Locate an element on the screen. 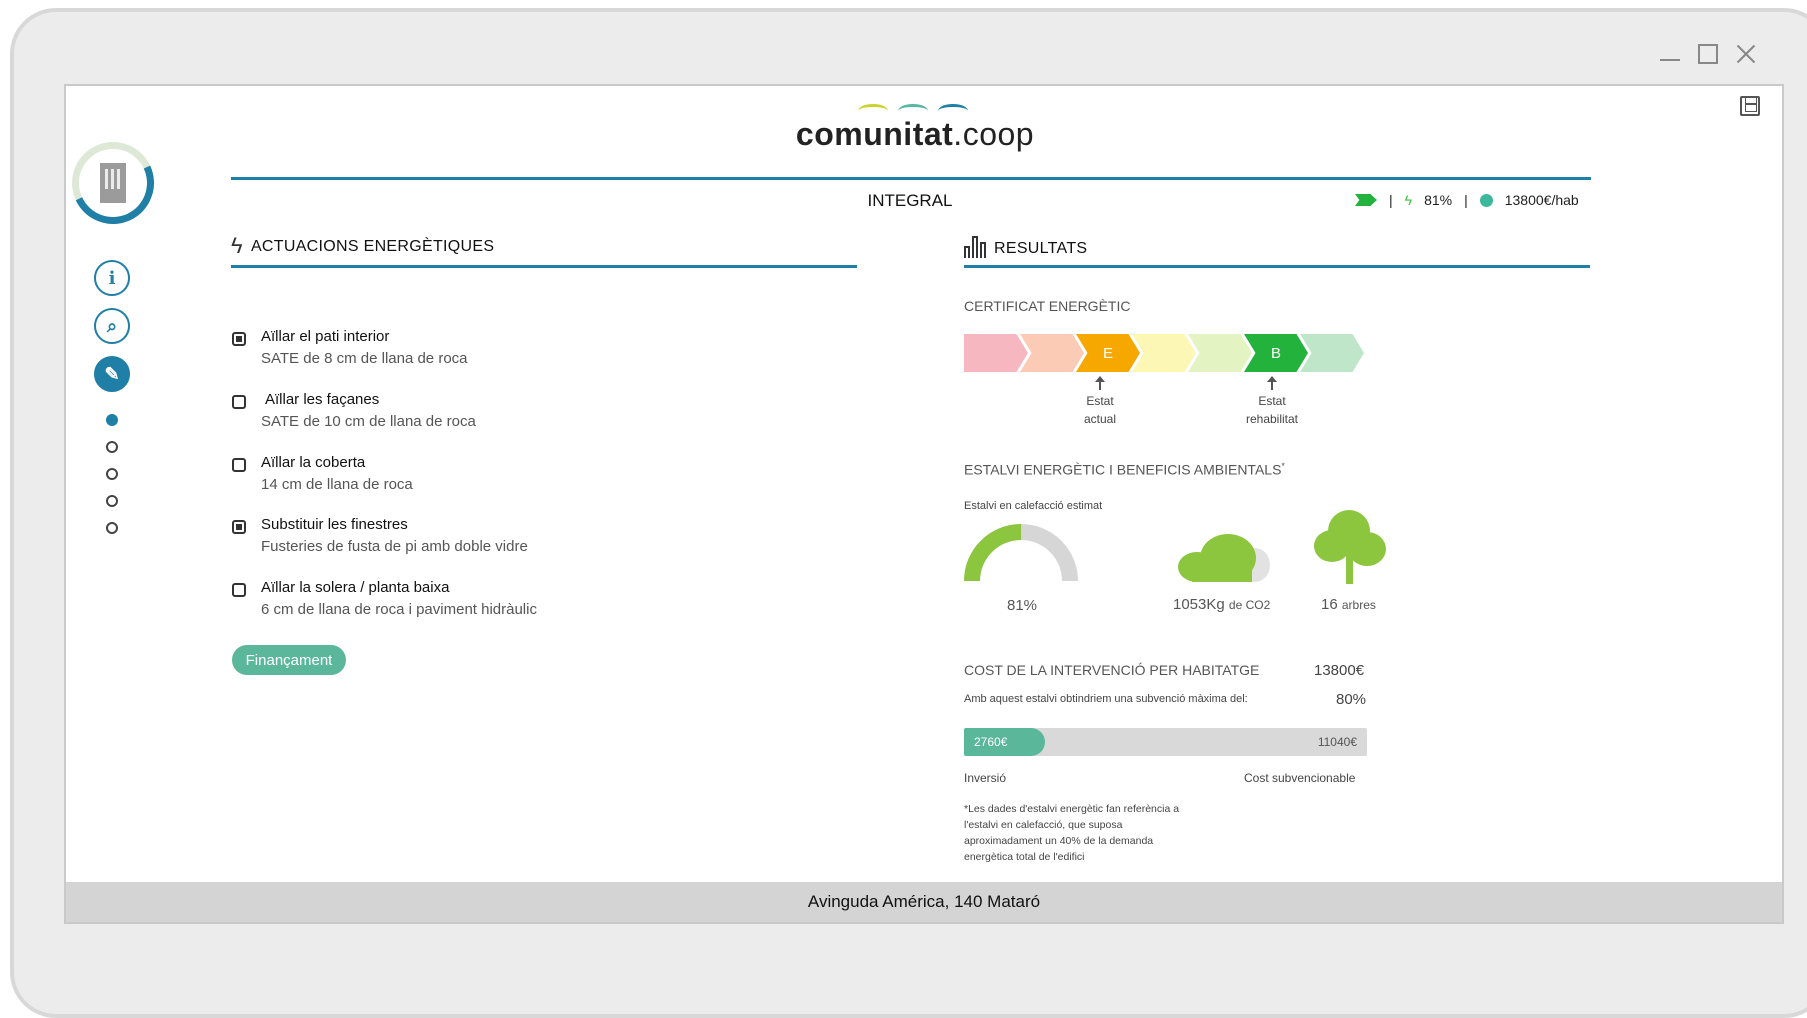  minimize-icon is located at coordinates (1670, 54).